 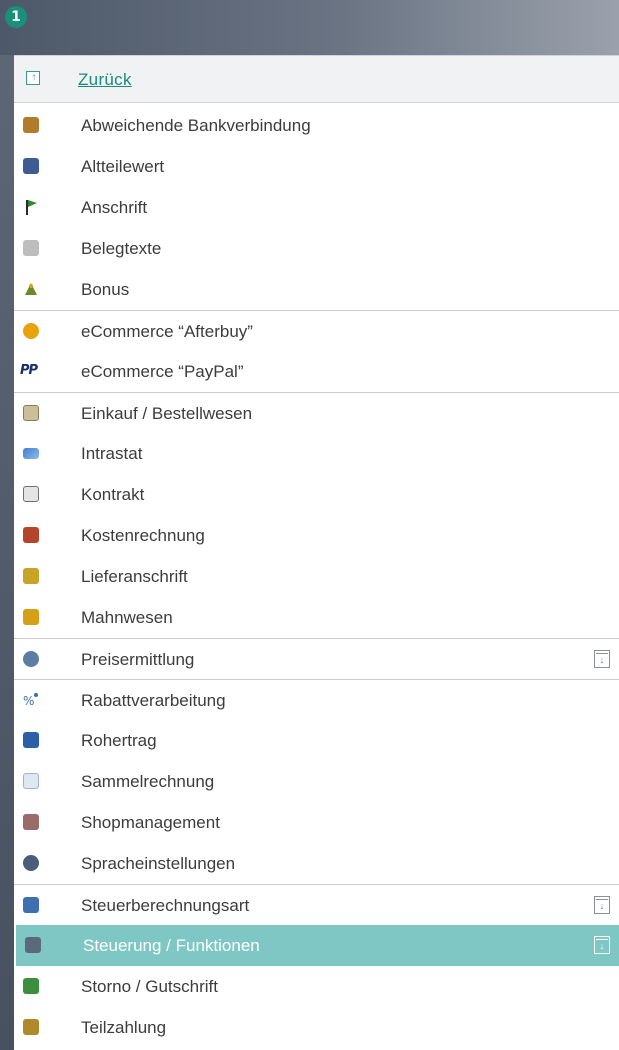 I want to click on cost-accounting-icon, so click(x=31, y=535).